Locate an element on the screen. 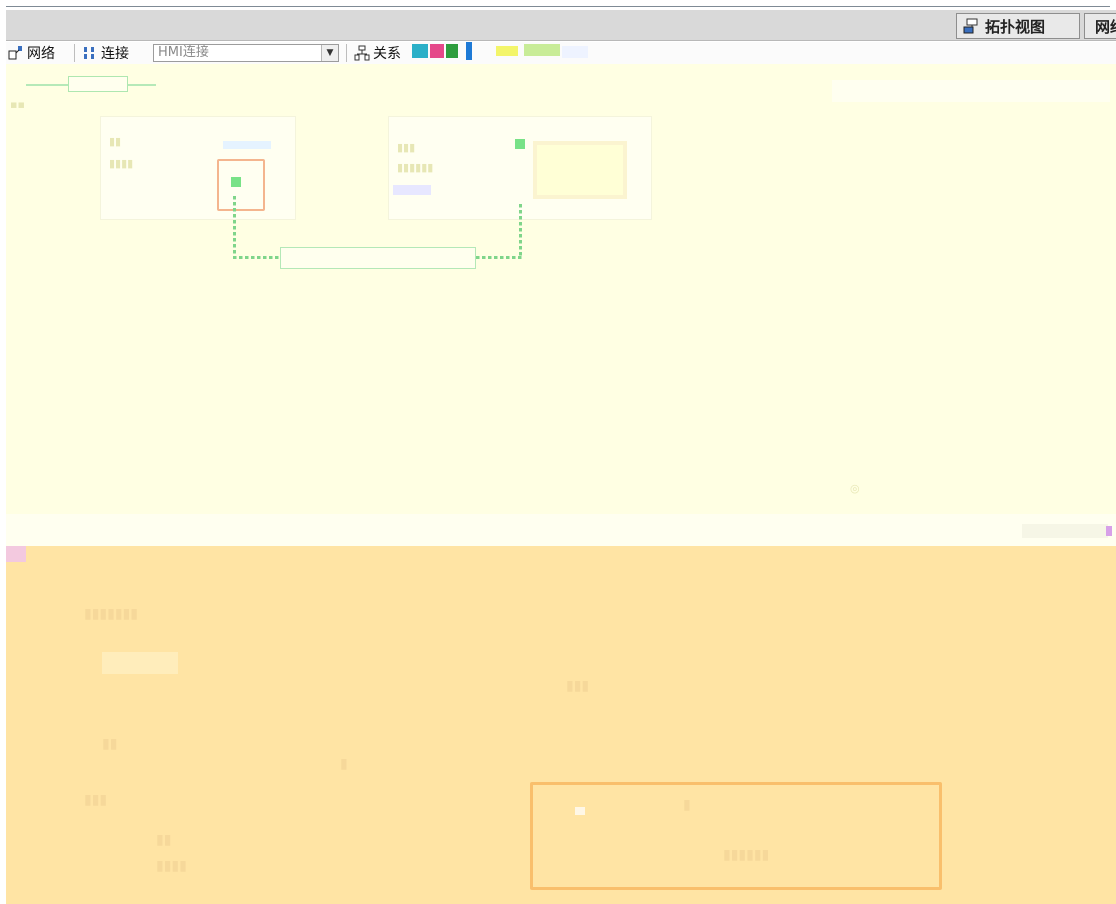 The width and height of the screenshot is (1116, 904). relation-tool-icon is located at coordinates (362, 53).